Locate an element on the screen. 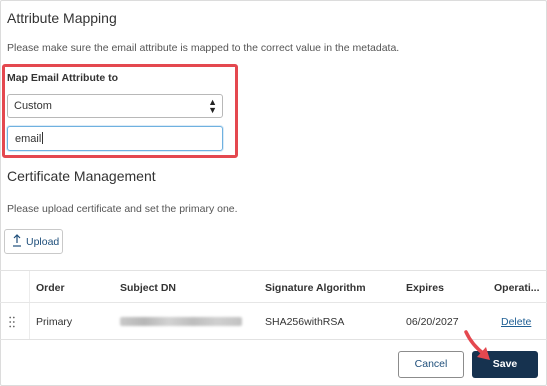 This screenshot has height=386, width=547. drag-column-divider is located at coordinates (29, 305).